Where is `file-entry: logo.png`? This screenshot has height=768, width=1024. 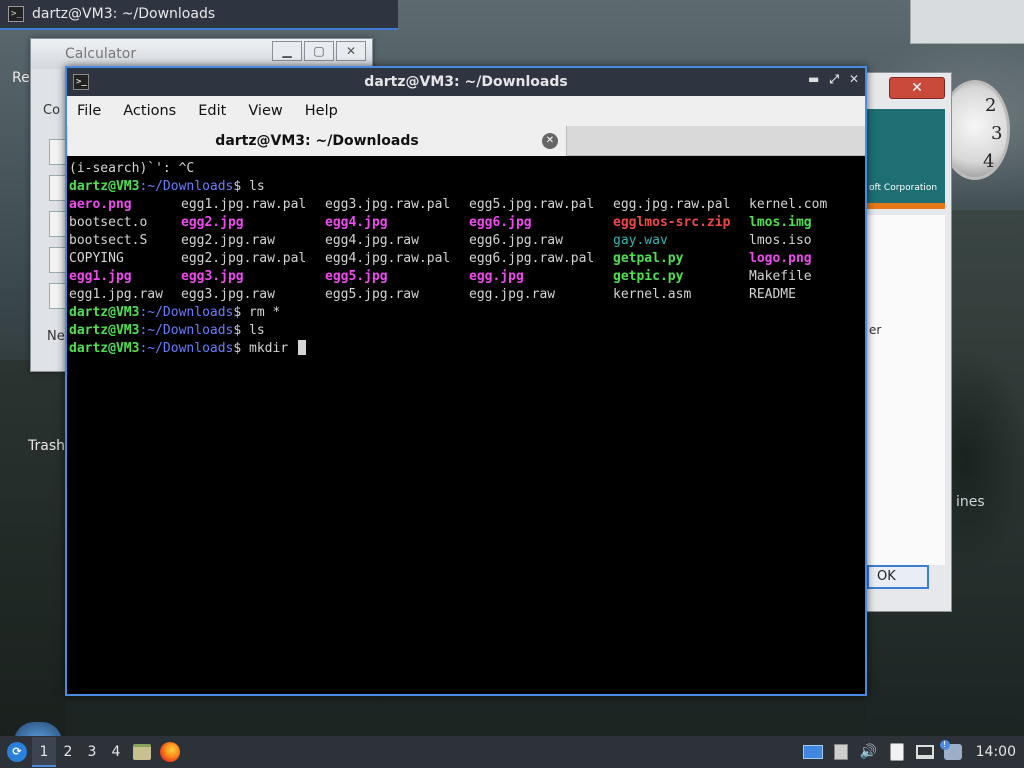
file-entry: logo.png is located at coordinates (780, 258).